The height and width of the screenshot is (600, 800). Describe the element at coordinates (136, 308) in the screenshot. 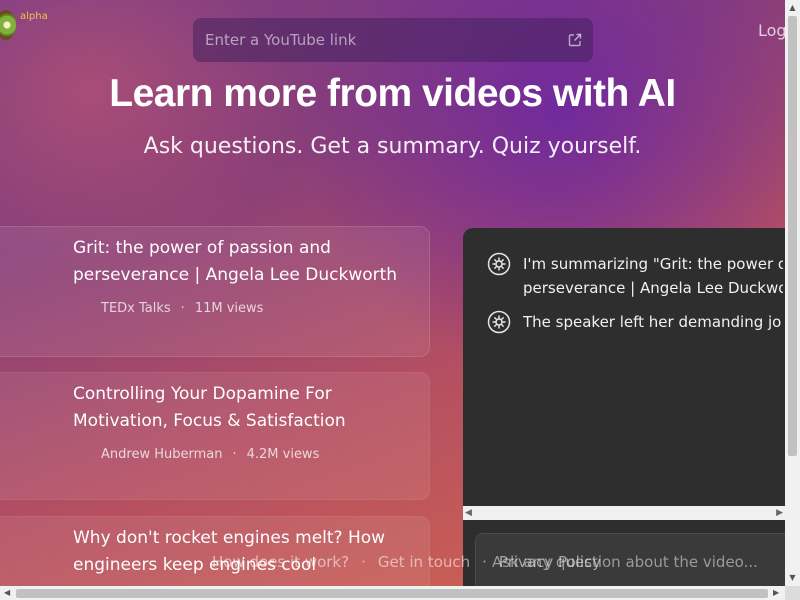

I see `video-channel: TEDx Talks` at that location.